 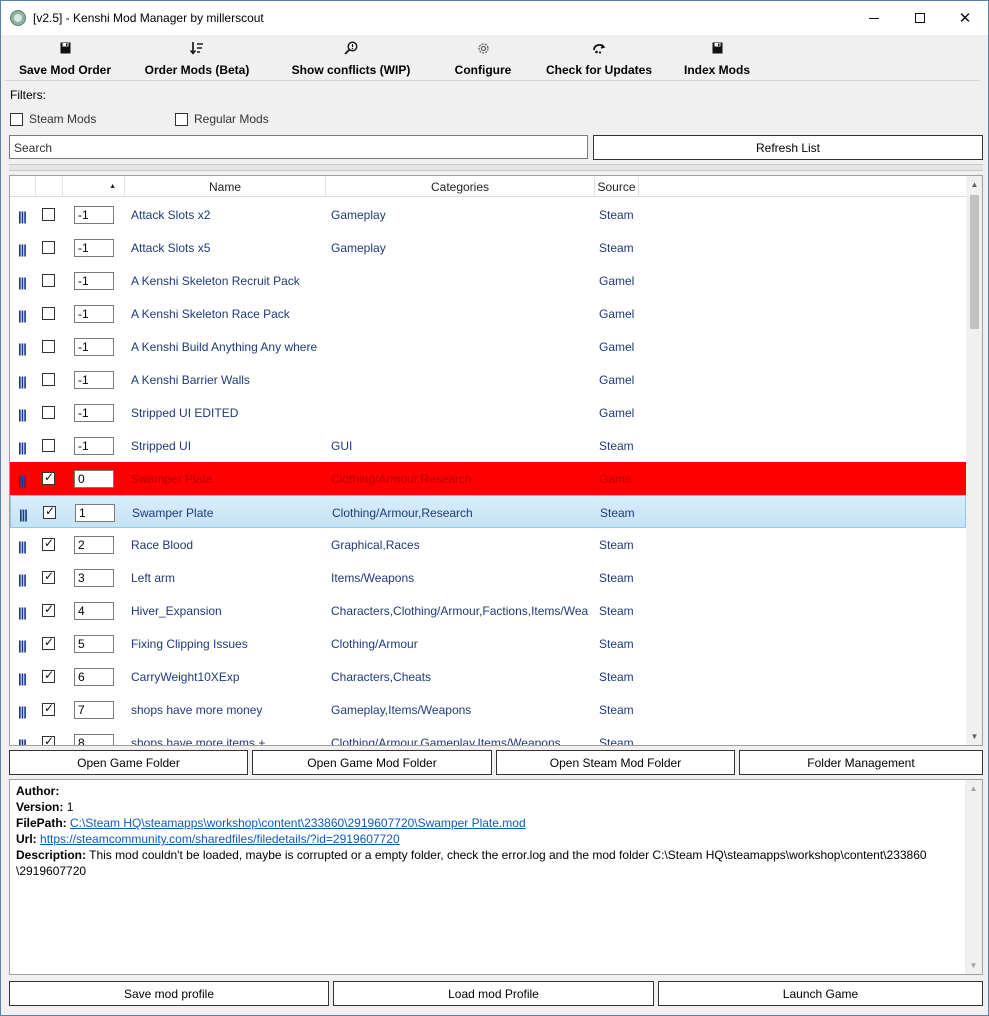 I want to click on checkbox-column-header, so click(x=49, y=186).